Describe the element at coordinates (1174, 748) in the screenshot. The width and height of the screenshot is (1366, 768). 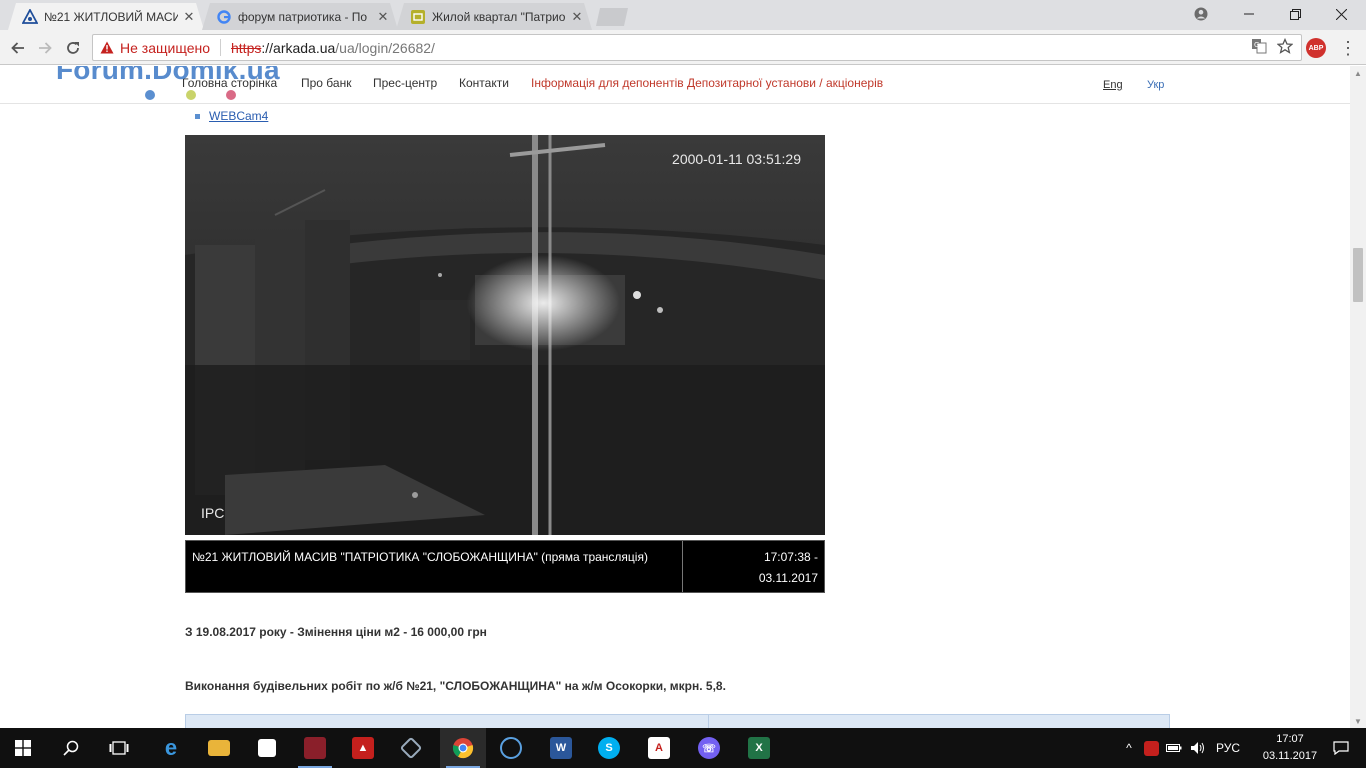
I see `battery-icon` at that location.